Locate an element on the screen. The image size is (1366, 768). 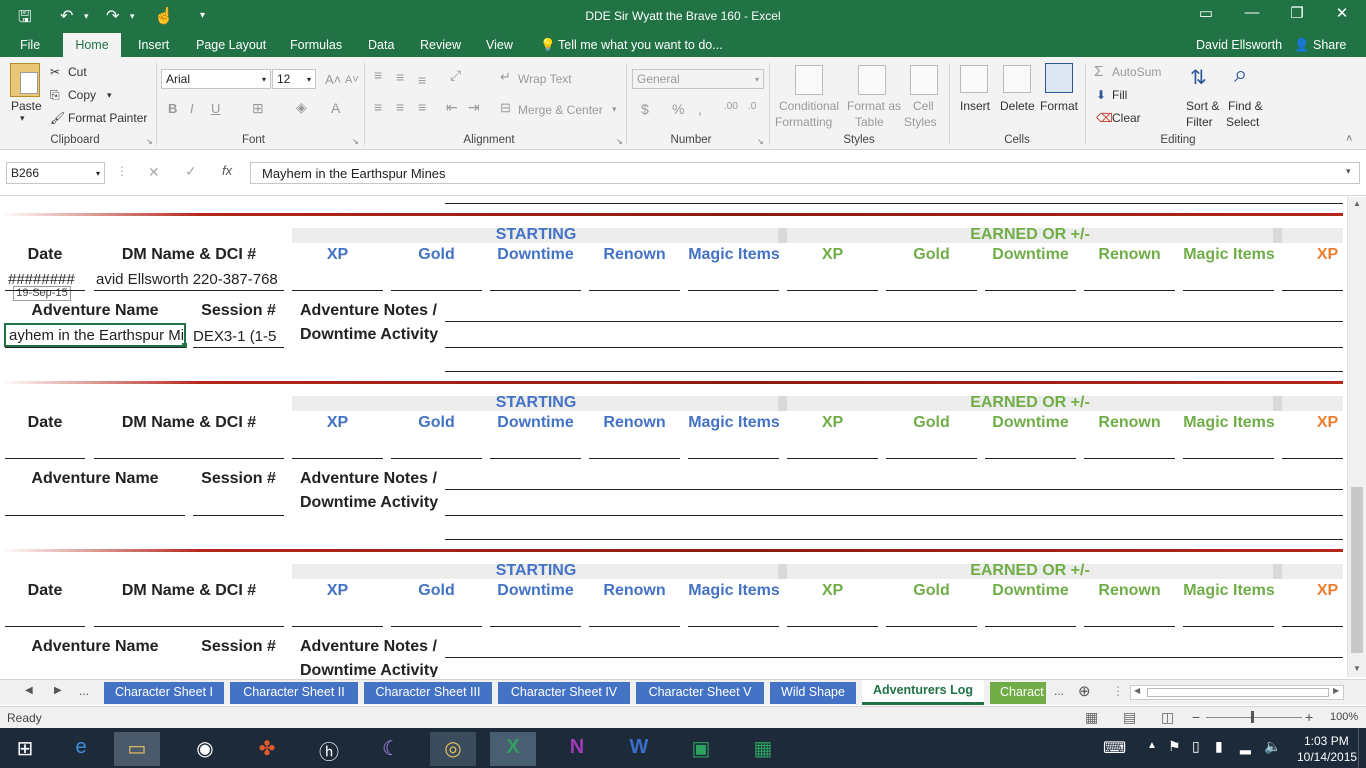
sheet-tab-wild-shape: Wild Shape is located at coordinates (813, 693).